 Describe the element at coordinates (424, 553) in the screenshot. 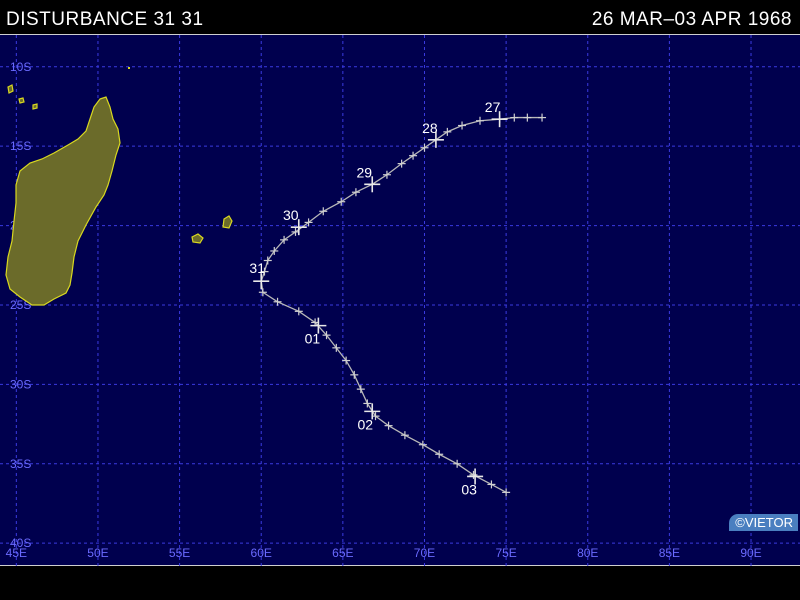

I see `lon-tick-label: 70E` at that location.